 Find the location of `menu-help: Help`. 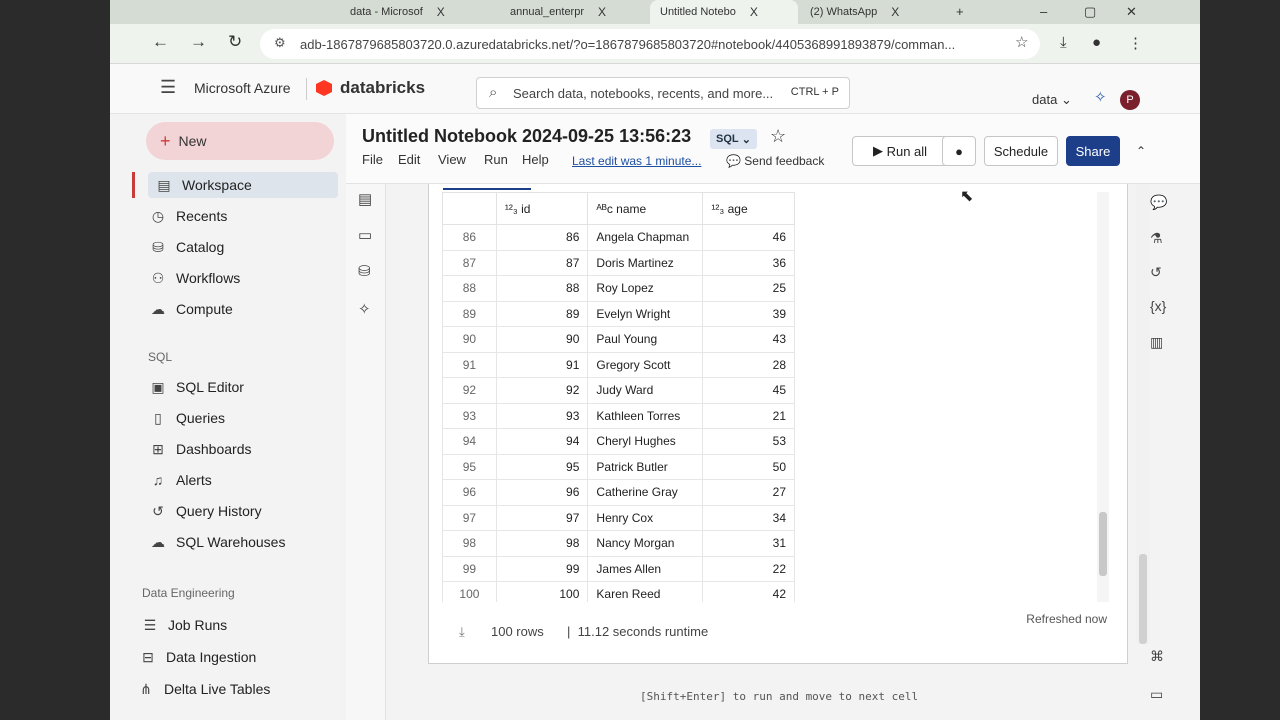

menu-help: Help is located at coordinates (535, 159).